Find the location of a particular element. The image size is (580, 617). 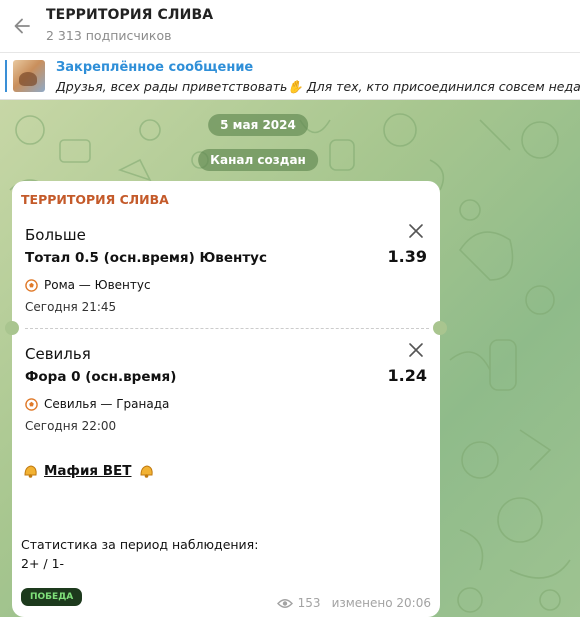

status-badge: ПОБЕДА is located at coordinates (52, 597).